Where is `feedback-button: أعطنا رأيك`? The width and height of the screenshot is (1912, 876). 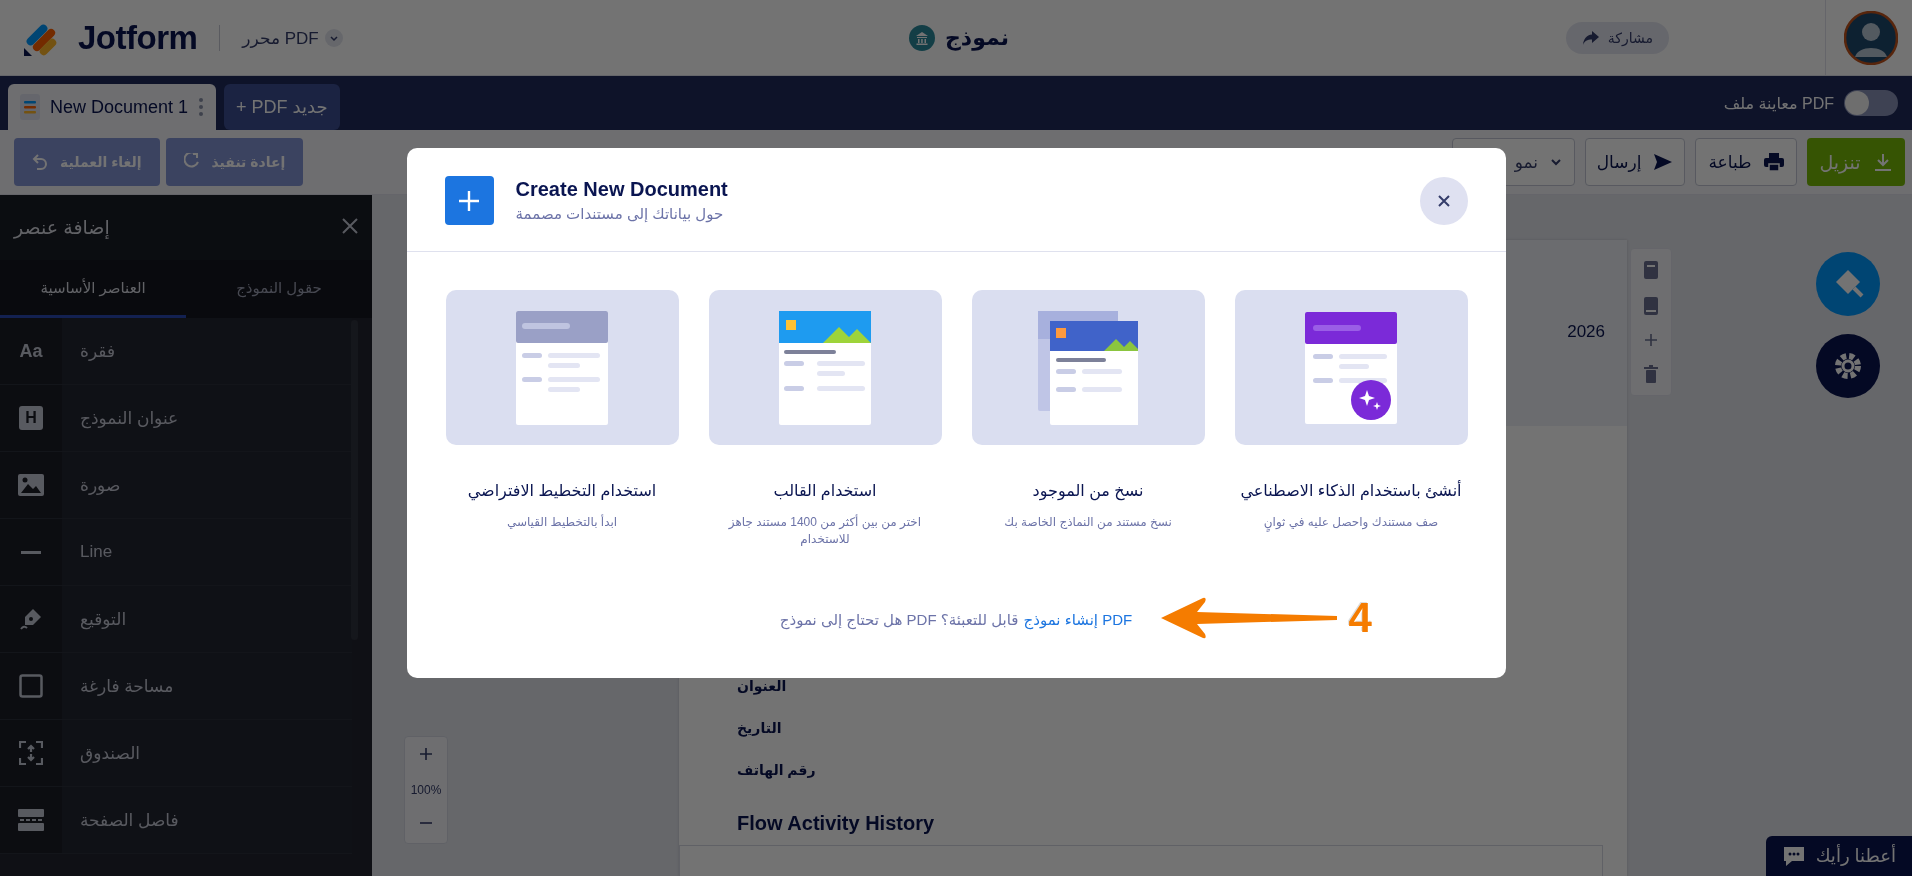 feedback-button: أعطنا رأيك is located at coordinates (1838, 856).